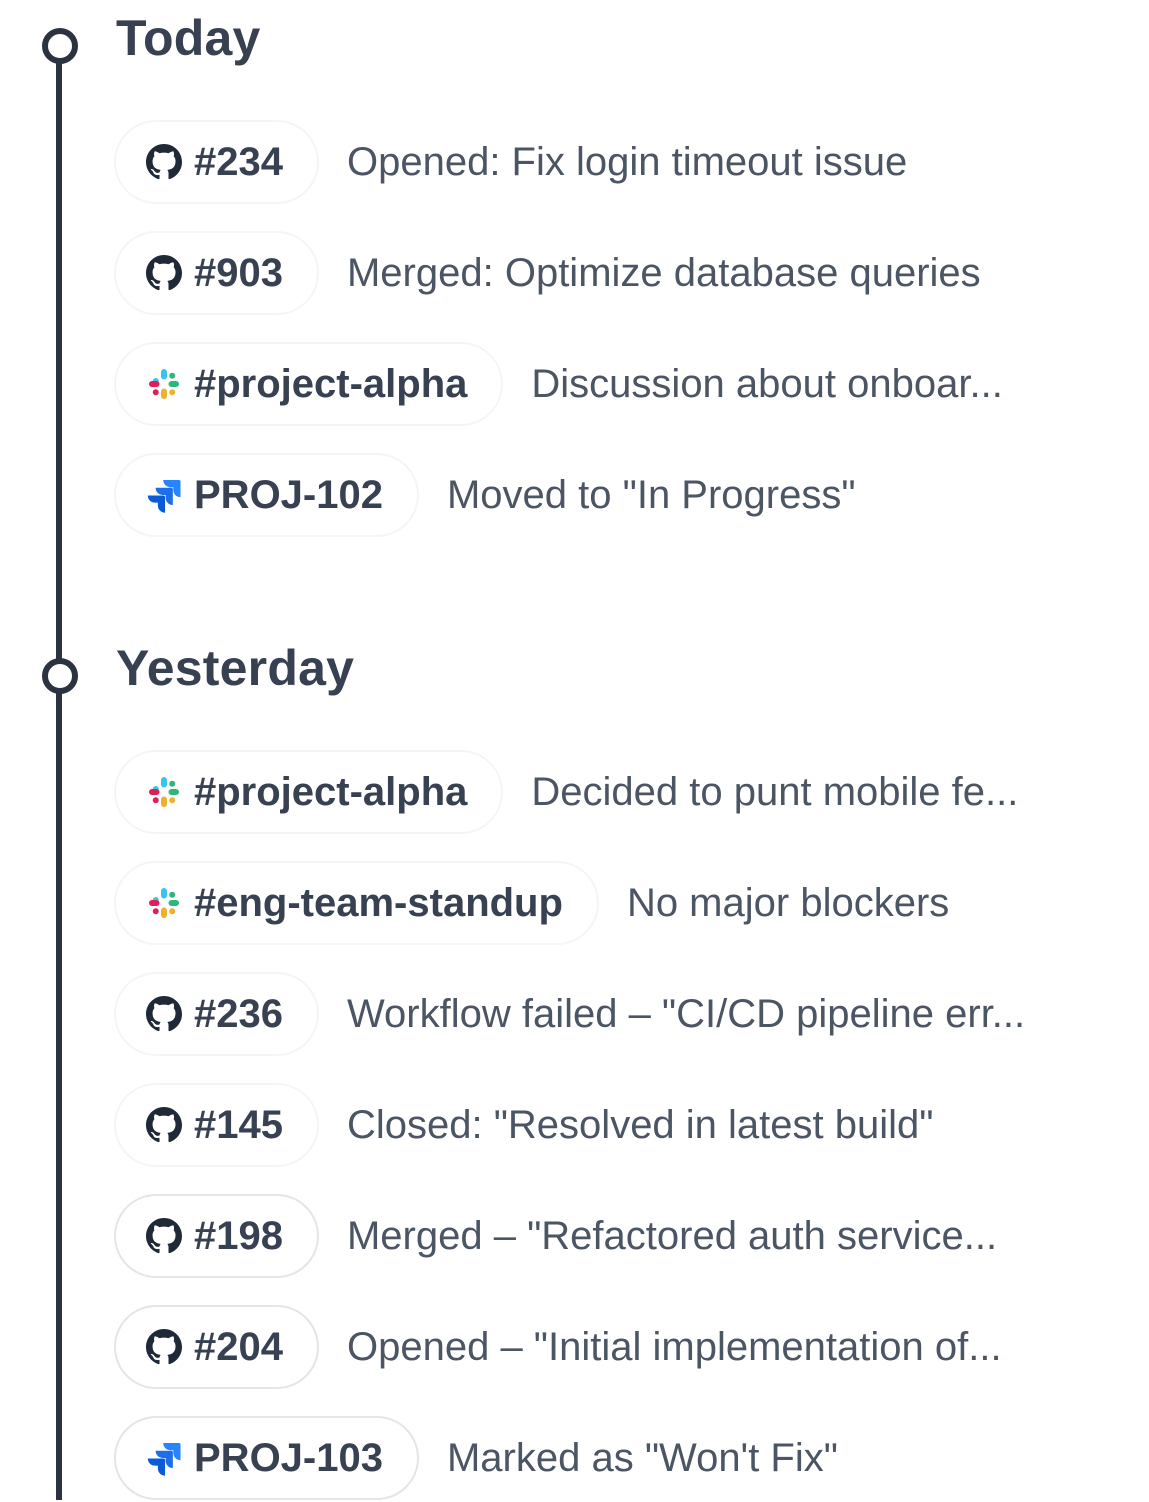  Describe the element at coordinates (642, 1457) in the screenshot. I see `activity-description: Marked as "Won't Fix"` at that location.